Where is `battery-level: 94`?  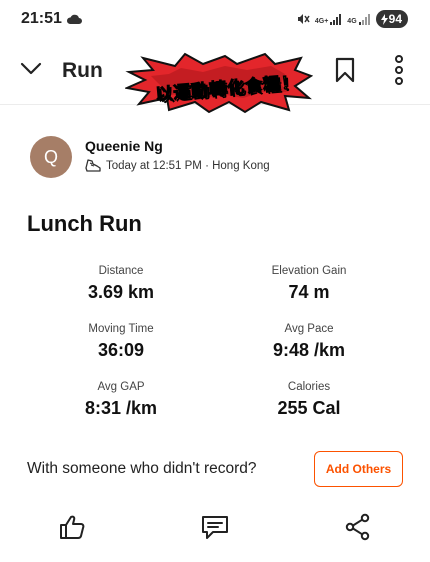
battery-level: 94 is located at coordinates (395, 19).